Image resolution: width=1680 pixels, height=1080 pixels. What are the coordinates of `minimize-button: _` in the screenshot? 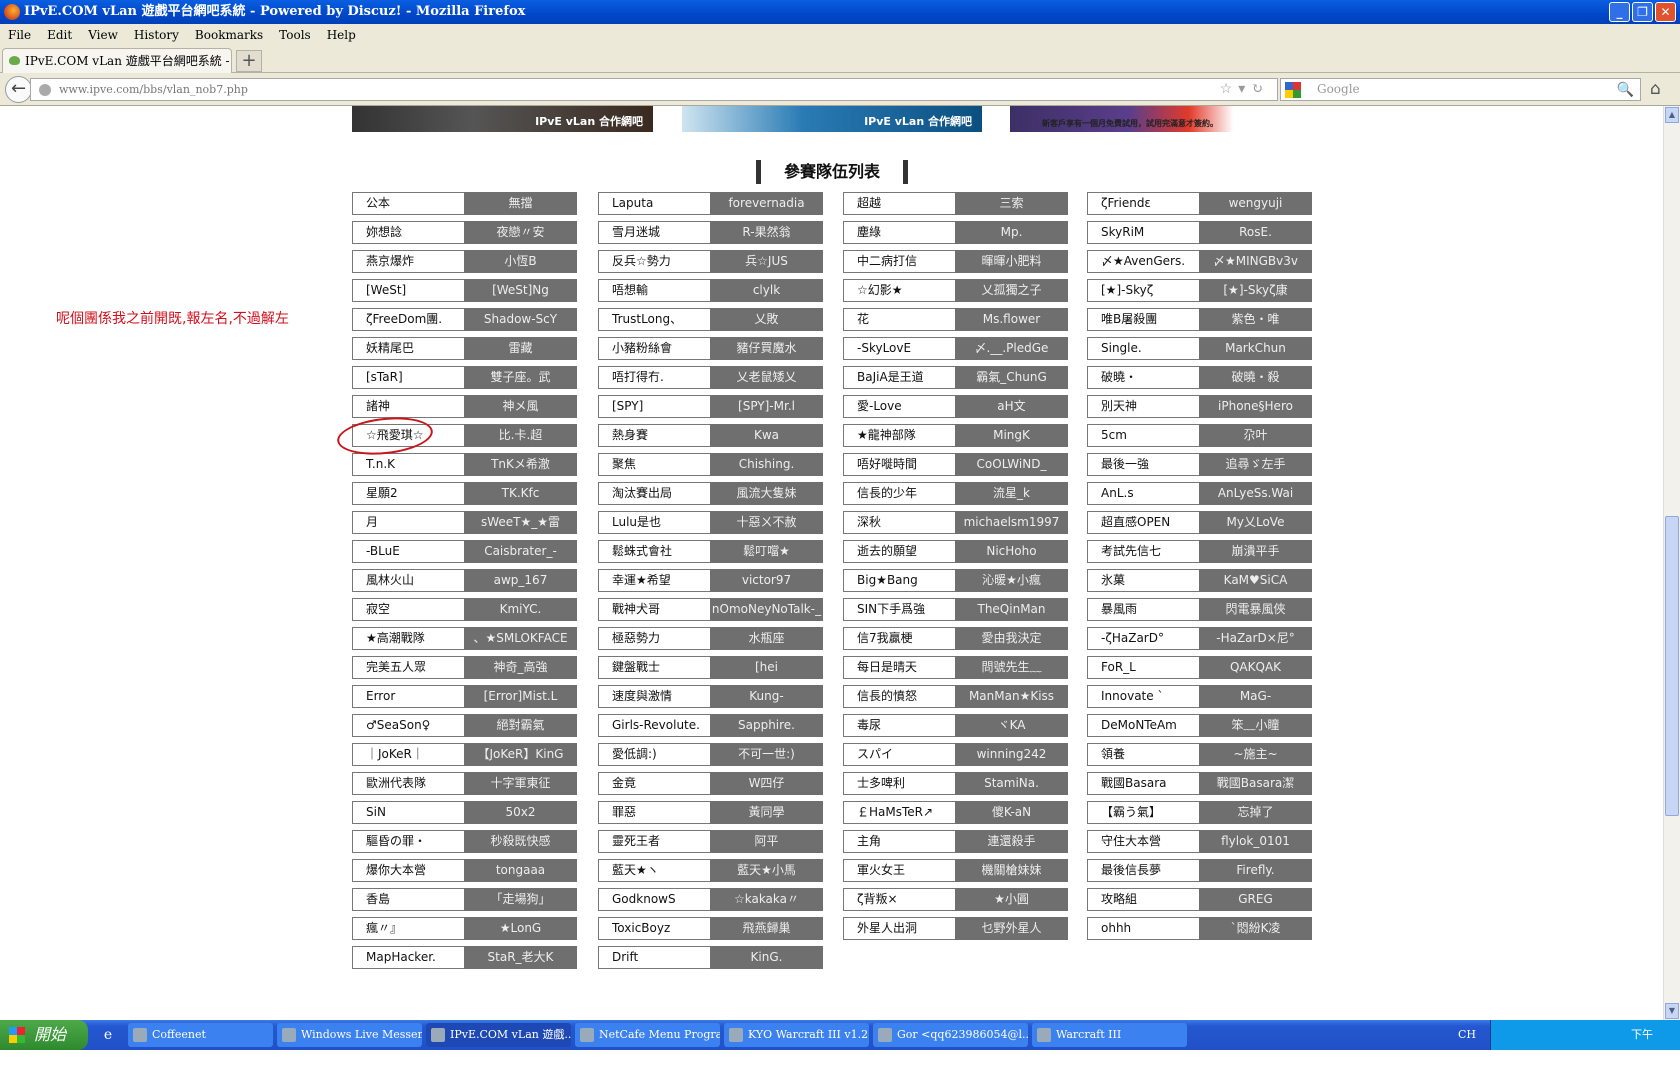 It's located at (1619, 12).